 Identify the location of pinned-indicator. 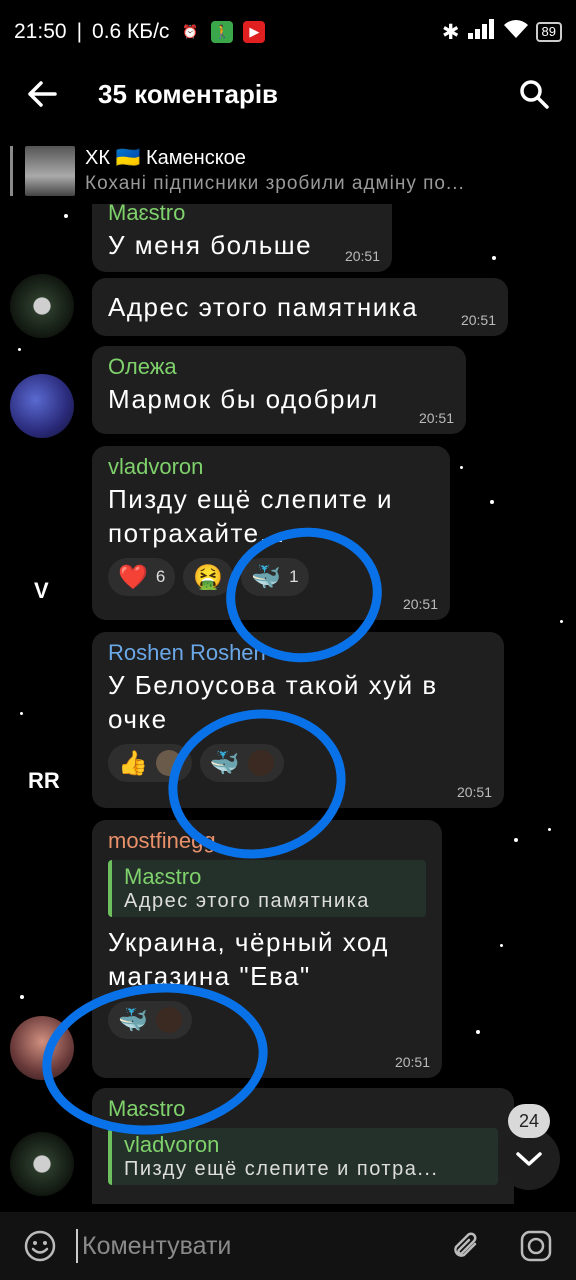
(11, 171).